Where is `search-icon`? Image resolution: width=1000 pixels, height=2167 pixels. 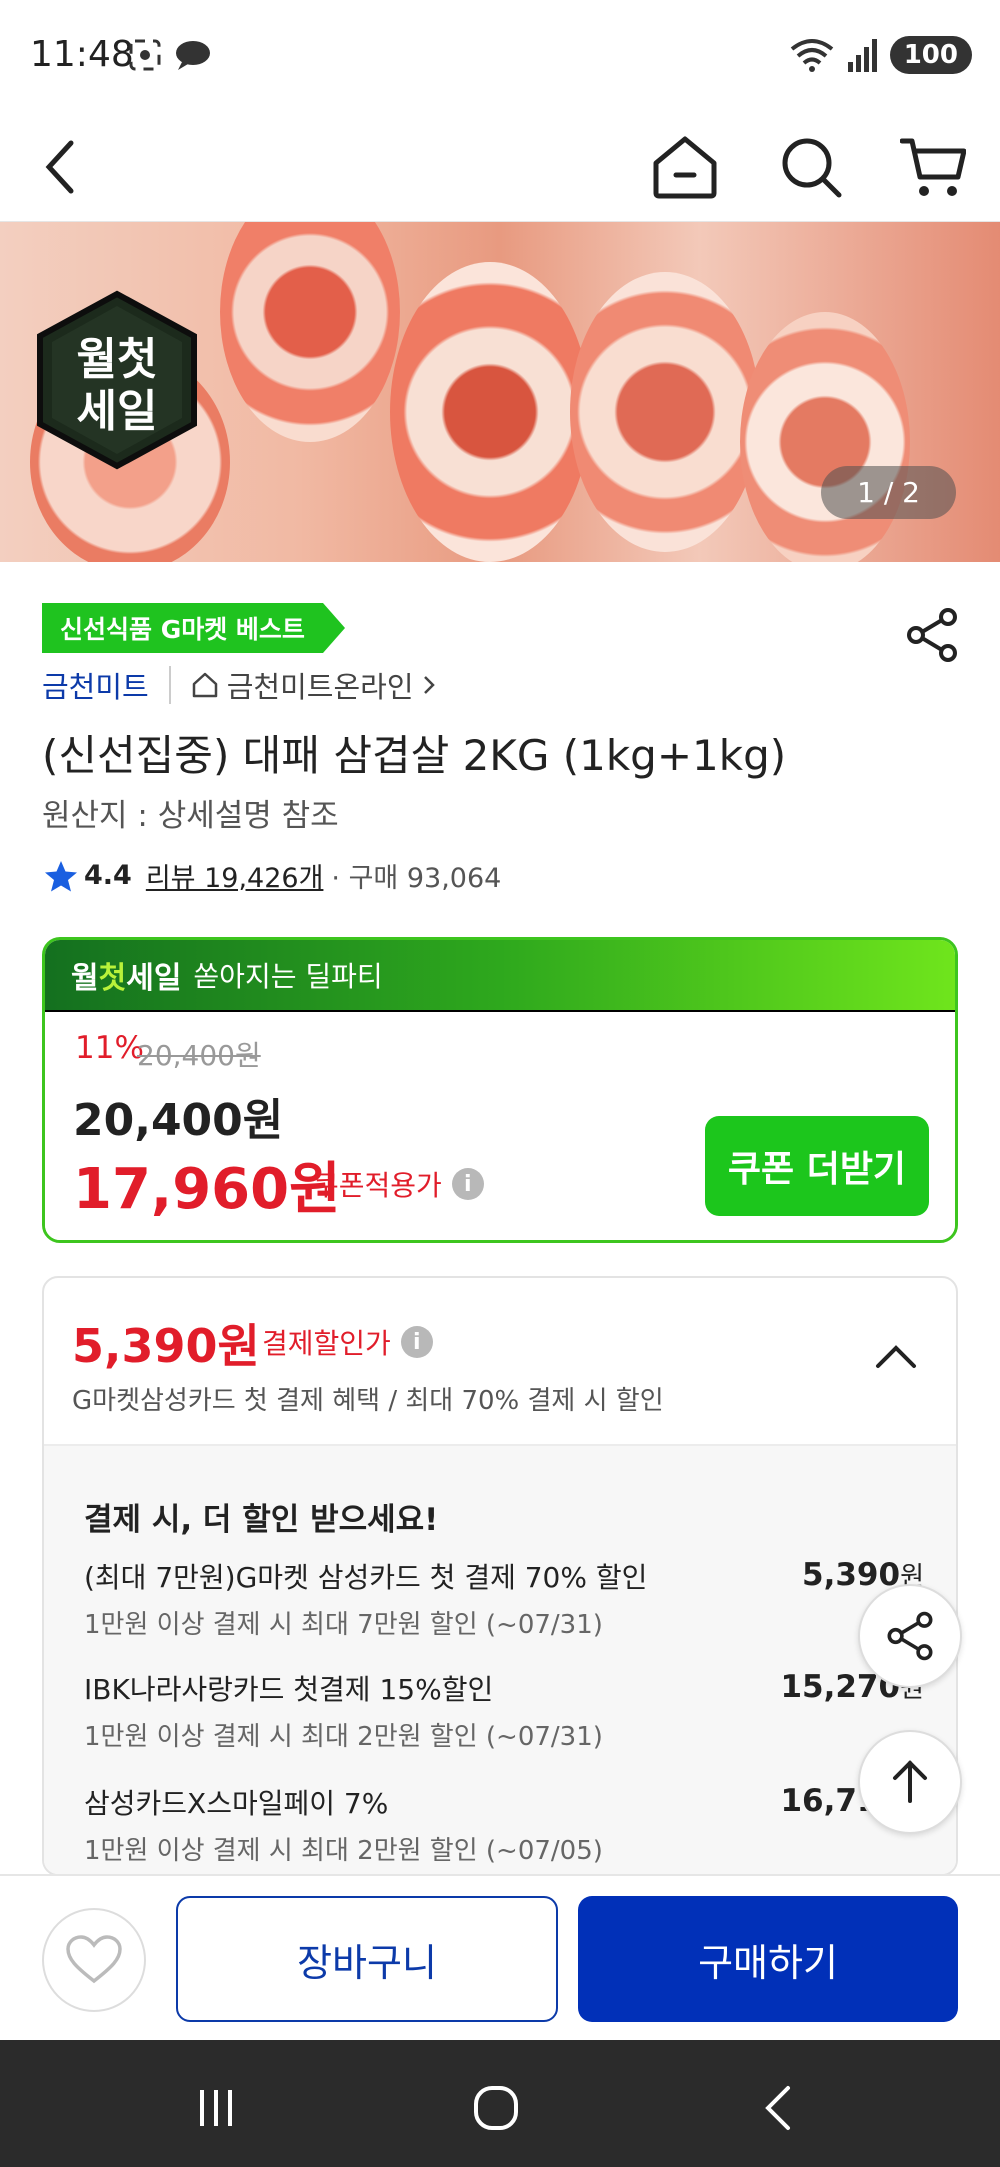
search-icon is located at coordinates (812, 168).